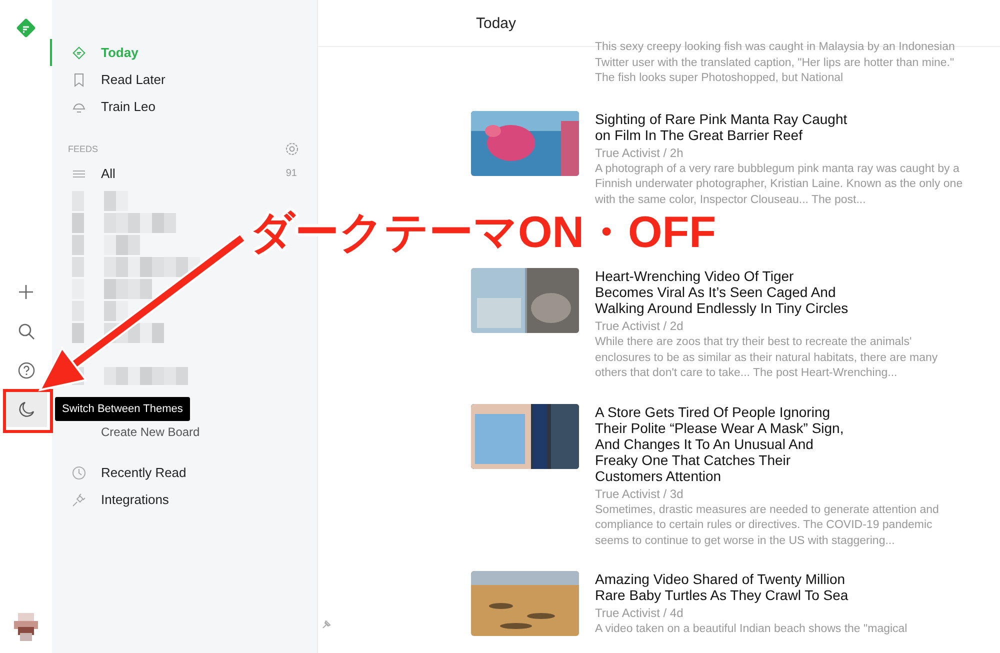 This screenshot has height=653, width=1000. What do you see at coordinates (79, 53) in the screenshot?
I see `today-icon` at bounding box center [79, 53].